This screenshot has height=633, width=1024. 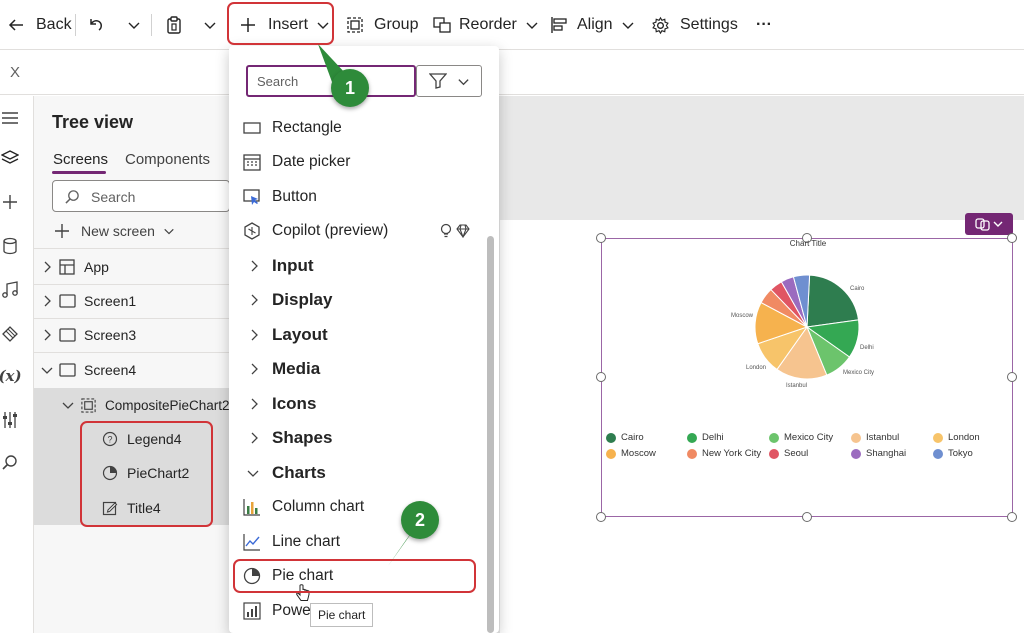 I want to click on filter-button, so click(x=449, y=81).